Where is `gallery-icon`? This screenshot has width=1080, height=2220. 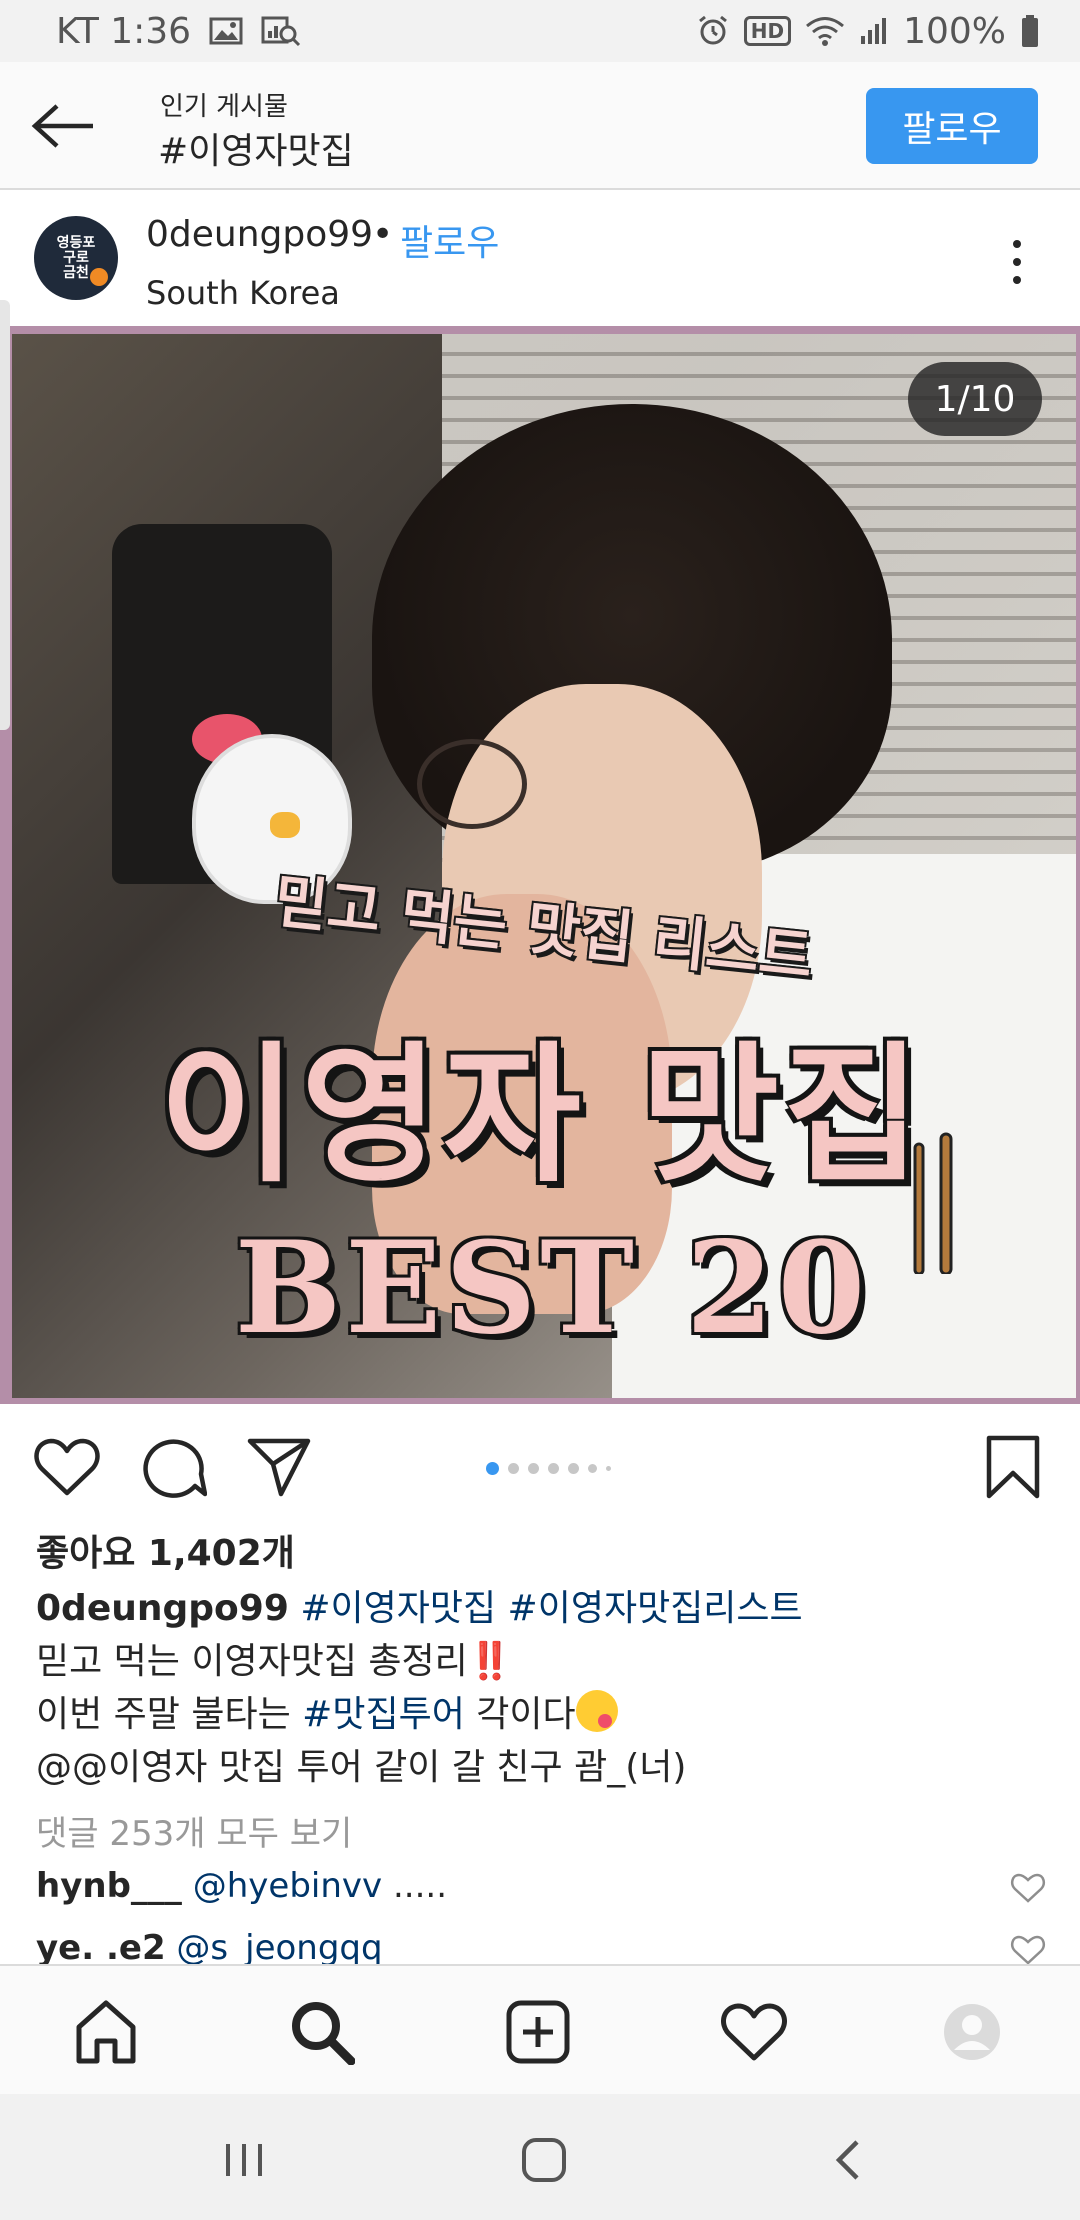 gallery-icon is located at coordinates (226, 31).